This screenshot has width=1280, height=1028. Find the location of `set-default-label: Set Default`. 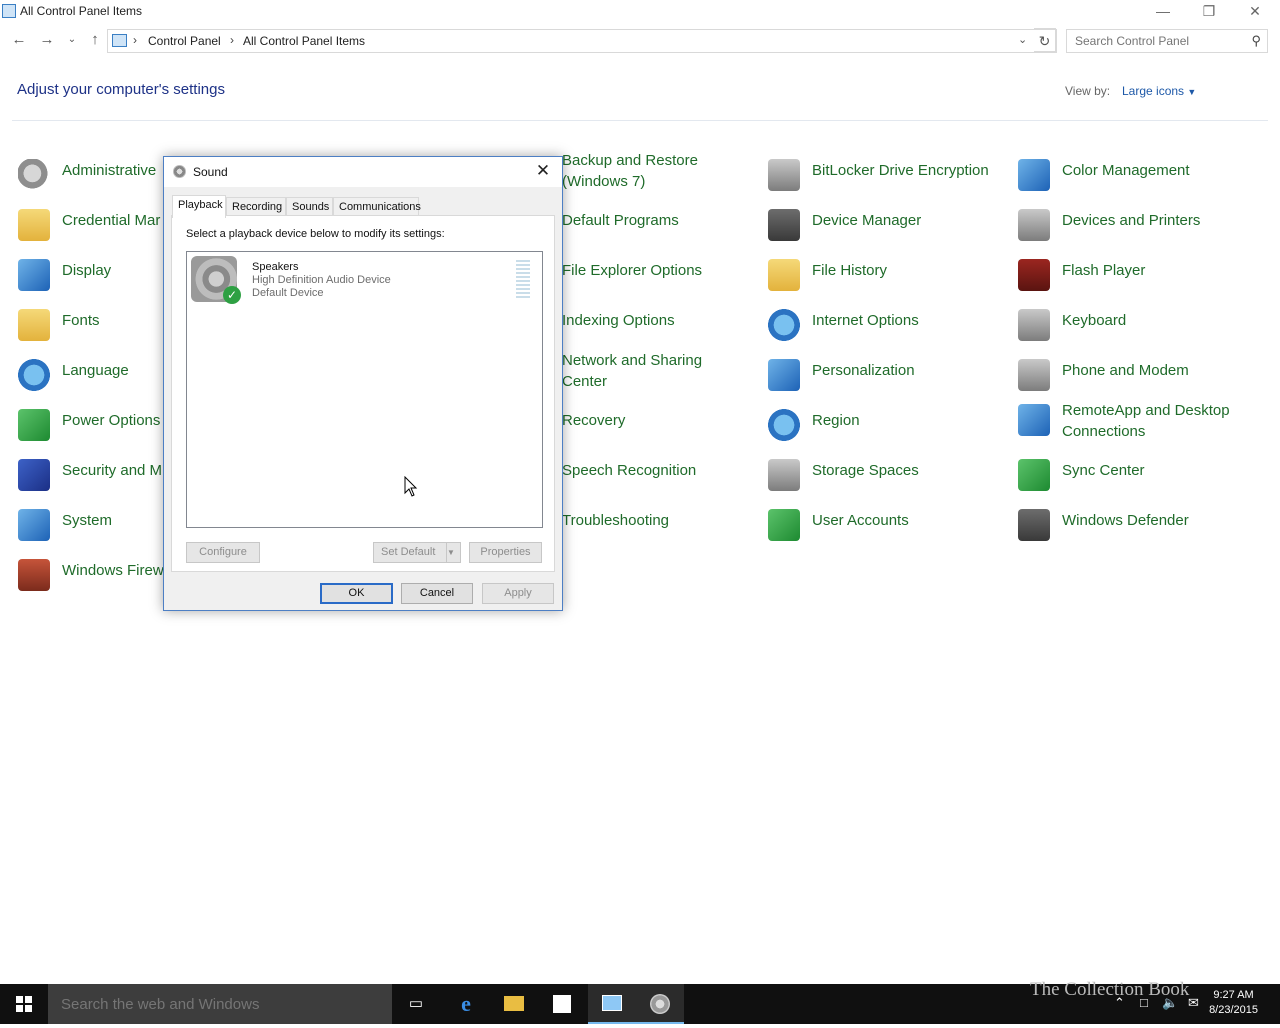

set-default-label: Set Default is located at coordinates (408, 552).